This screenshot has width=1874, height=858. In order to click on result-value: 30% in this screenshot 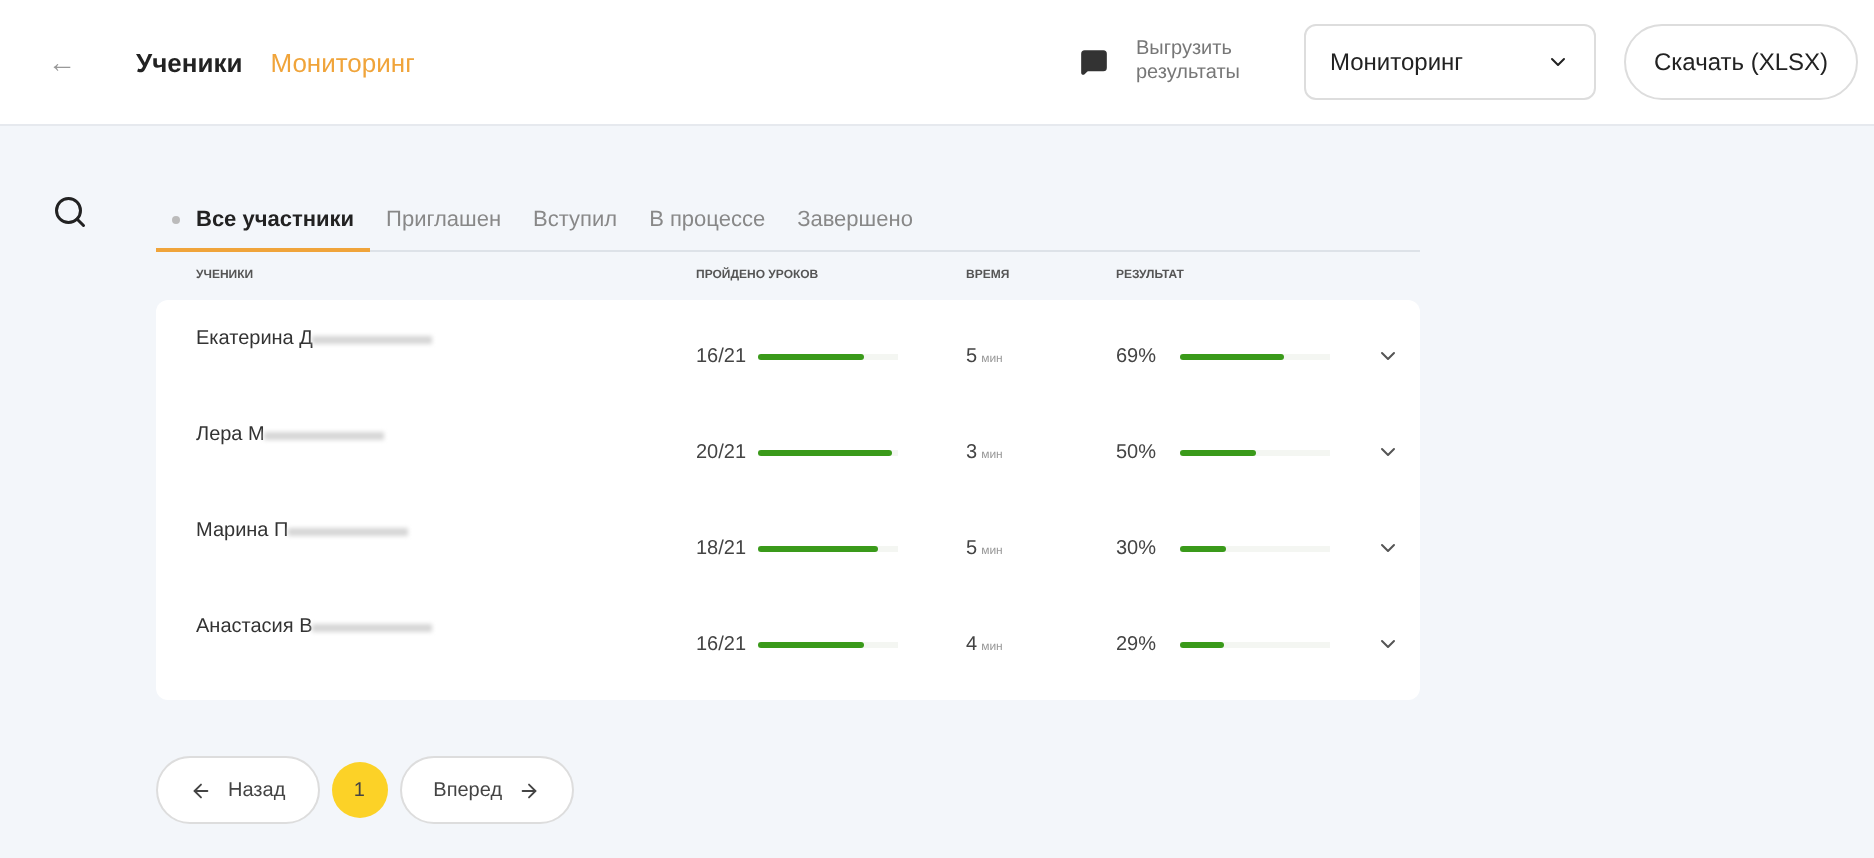, I will do `click(1136, 548)`.